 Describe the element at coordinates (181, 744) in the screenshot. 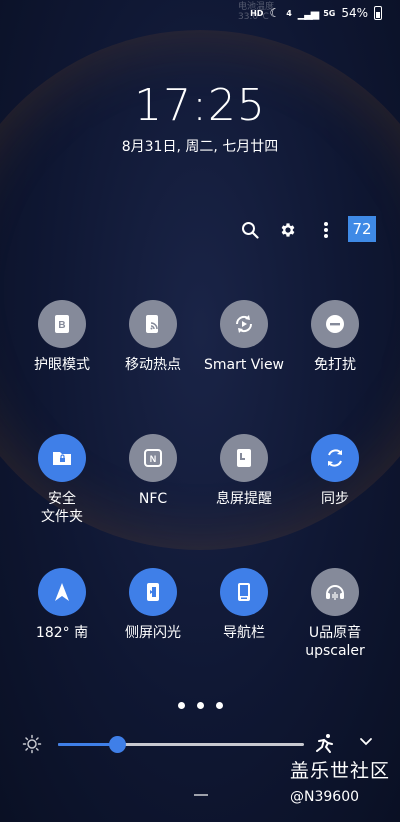

I see `brightness-slider` at that location.